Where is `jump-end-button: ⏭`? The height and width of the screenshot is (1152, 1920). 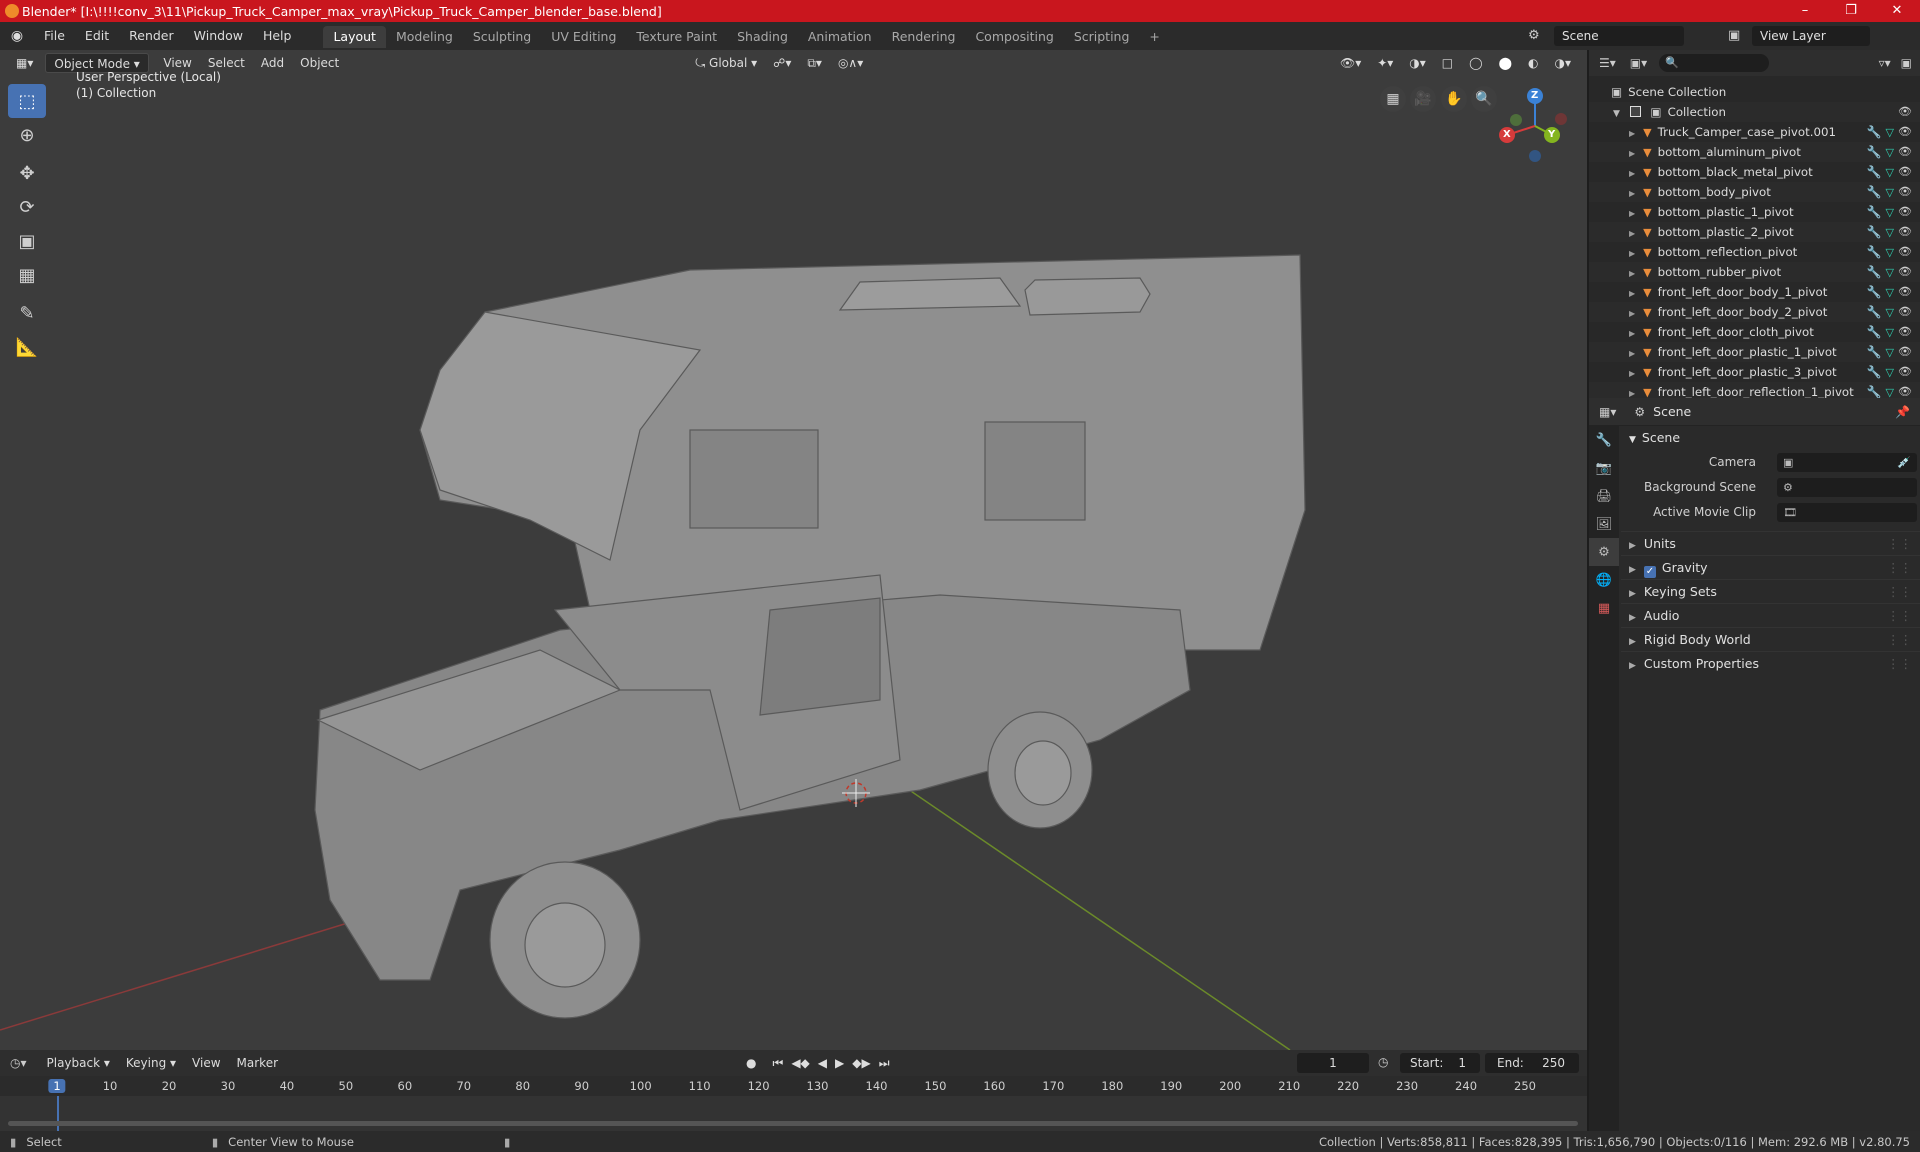 jump-end-button: ⏭ is located at coordinates (884, 1063).